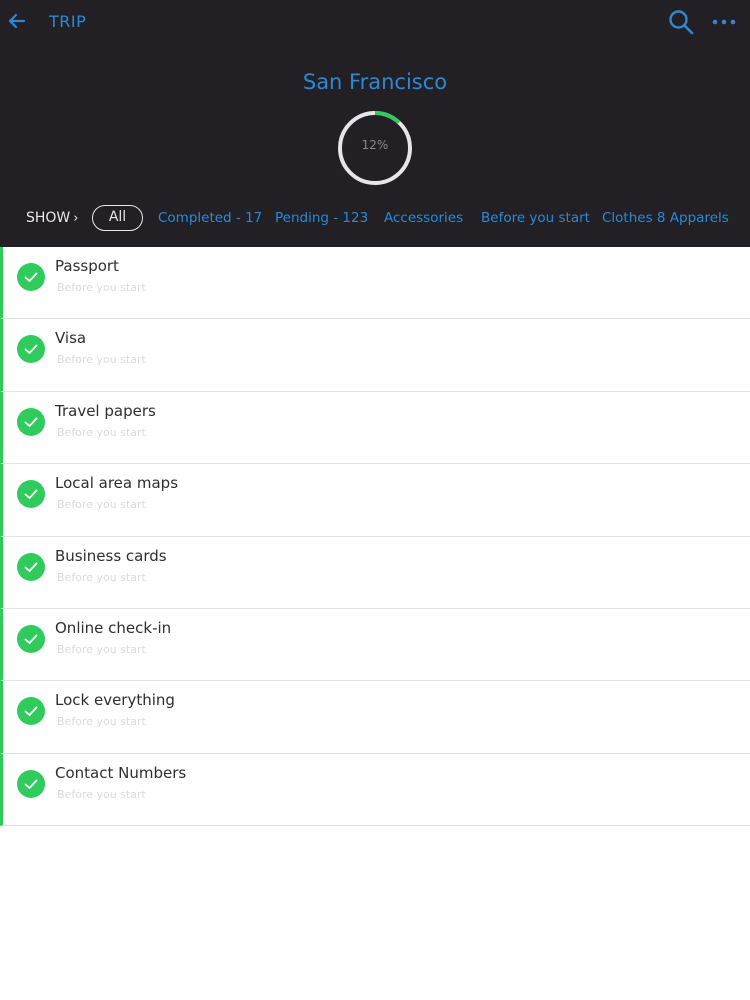  I want to click on list-item: Business cards Before you start, so click(375, 572).